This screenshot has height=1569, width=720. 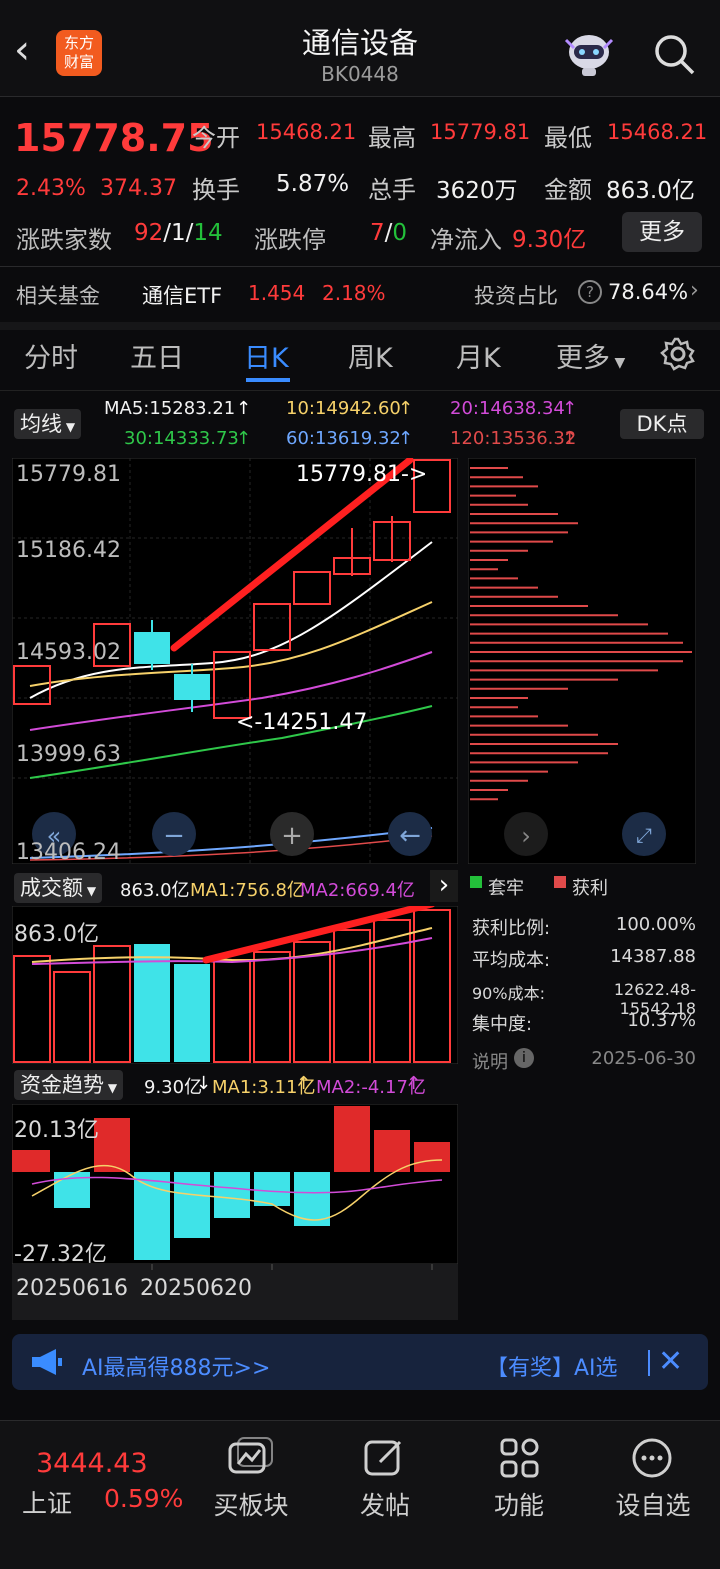 What do you see at coordinates (251, 1458) in the screenshot?
I see `buy-sector-icon` at bounding box center [251, 1458].